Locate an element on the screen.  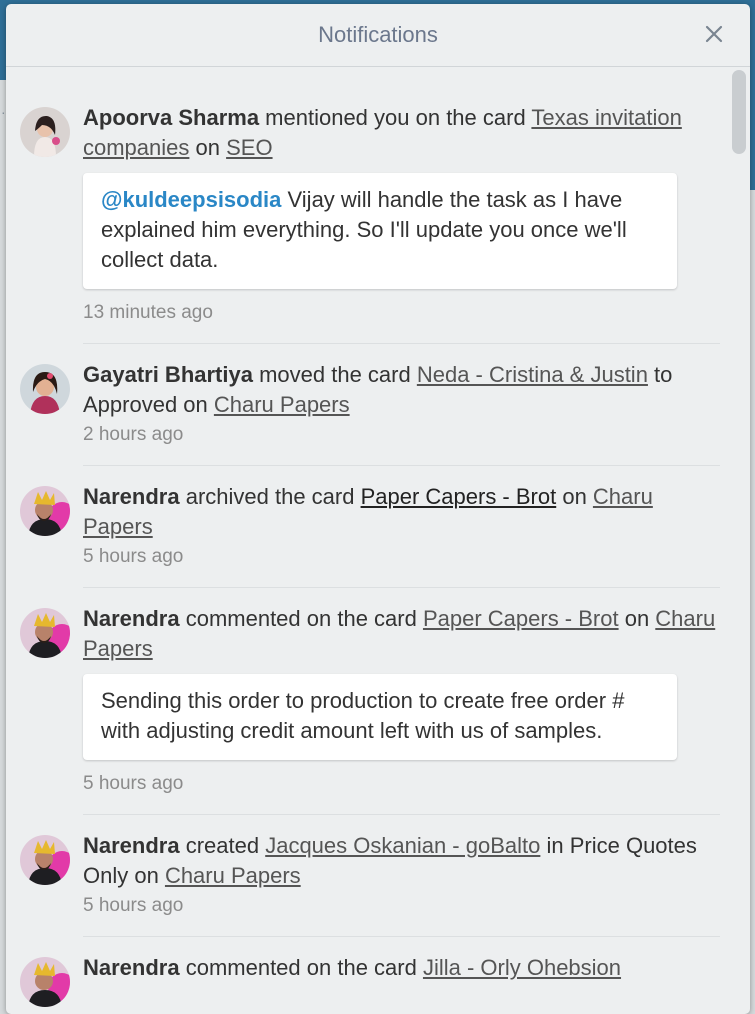
popover-title: Notifications is located at coordinates (378, 34).